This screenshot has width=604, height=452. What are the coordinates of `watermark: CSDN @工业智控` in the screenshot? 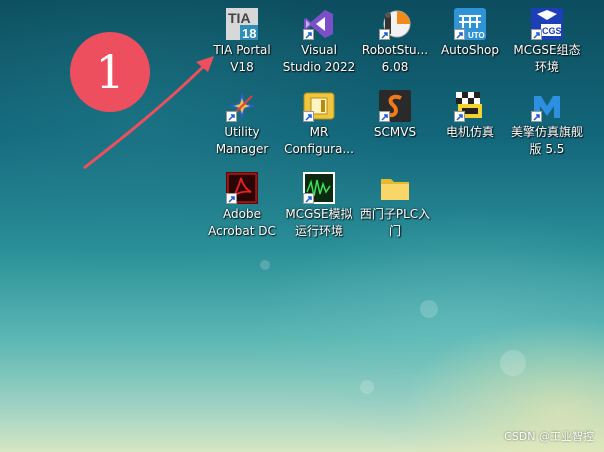 It's located at (549, 436).